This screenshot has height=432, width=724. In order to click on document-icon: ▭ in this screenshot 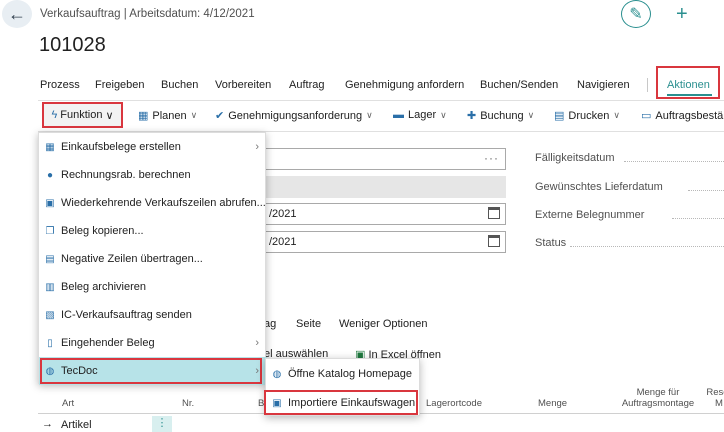, I will do `click(646, 116)`.